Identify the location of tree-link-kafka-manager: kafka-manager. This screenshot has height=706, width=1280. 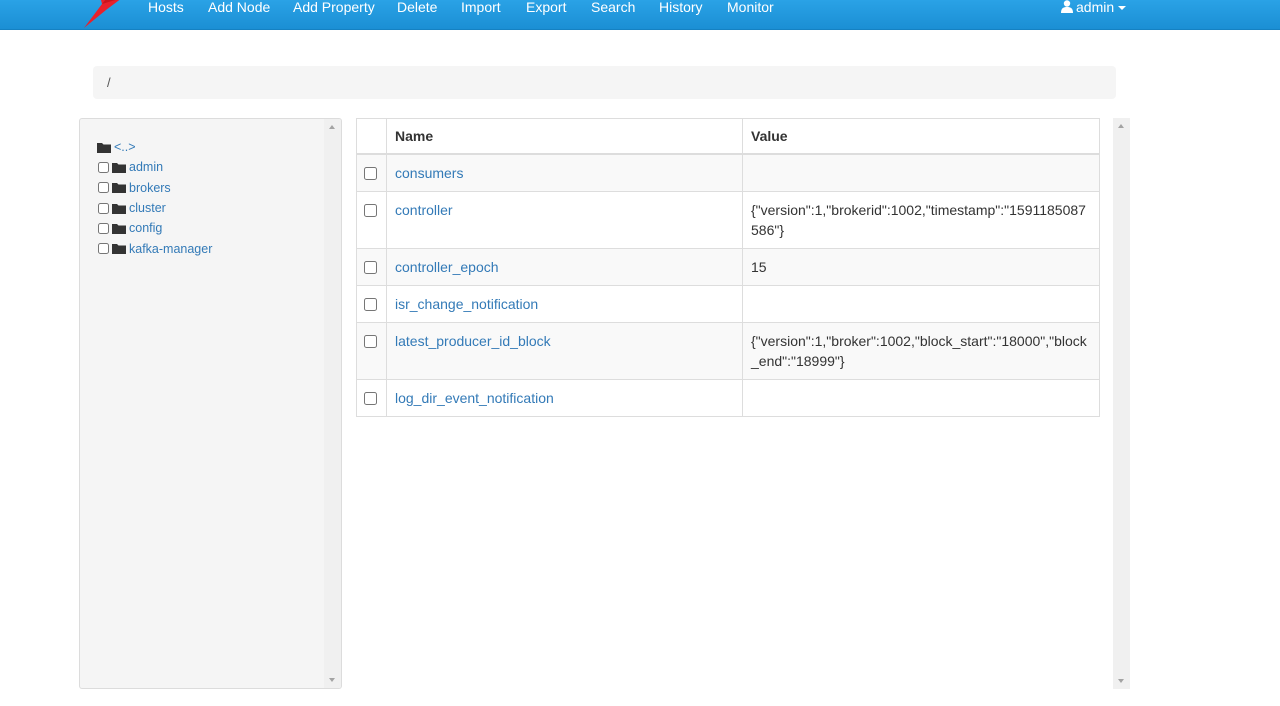
(170, 249).